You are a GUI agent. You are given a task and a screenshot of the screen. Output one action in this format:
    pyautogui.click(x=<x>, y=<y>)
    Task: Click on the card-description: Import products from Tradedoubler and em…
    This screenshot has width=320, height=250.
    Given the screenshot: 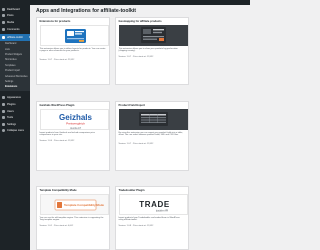 What is the action you would take?
    pyautogui.click(x=149, y=219)
    